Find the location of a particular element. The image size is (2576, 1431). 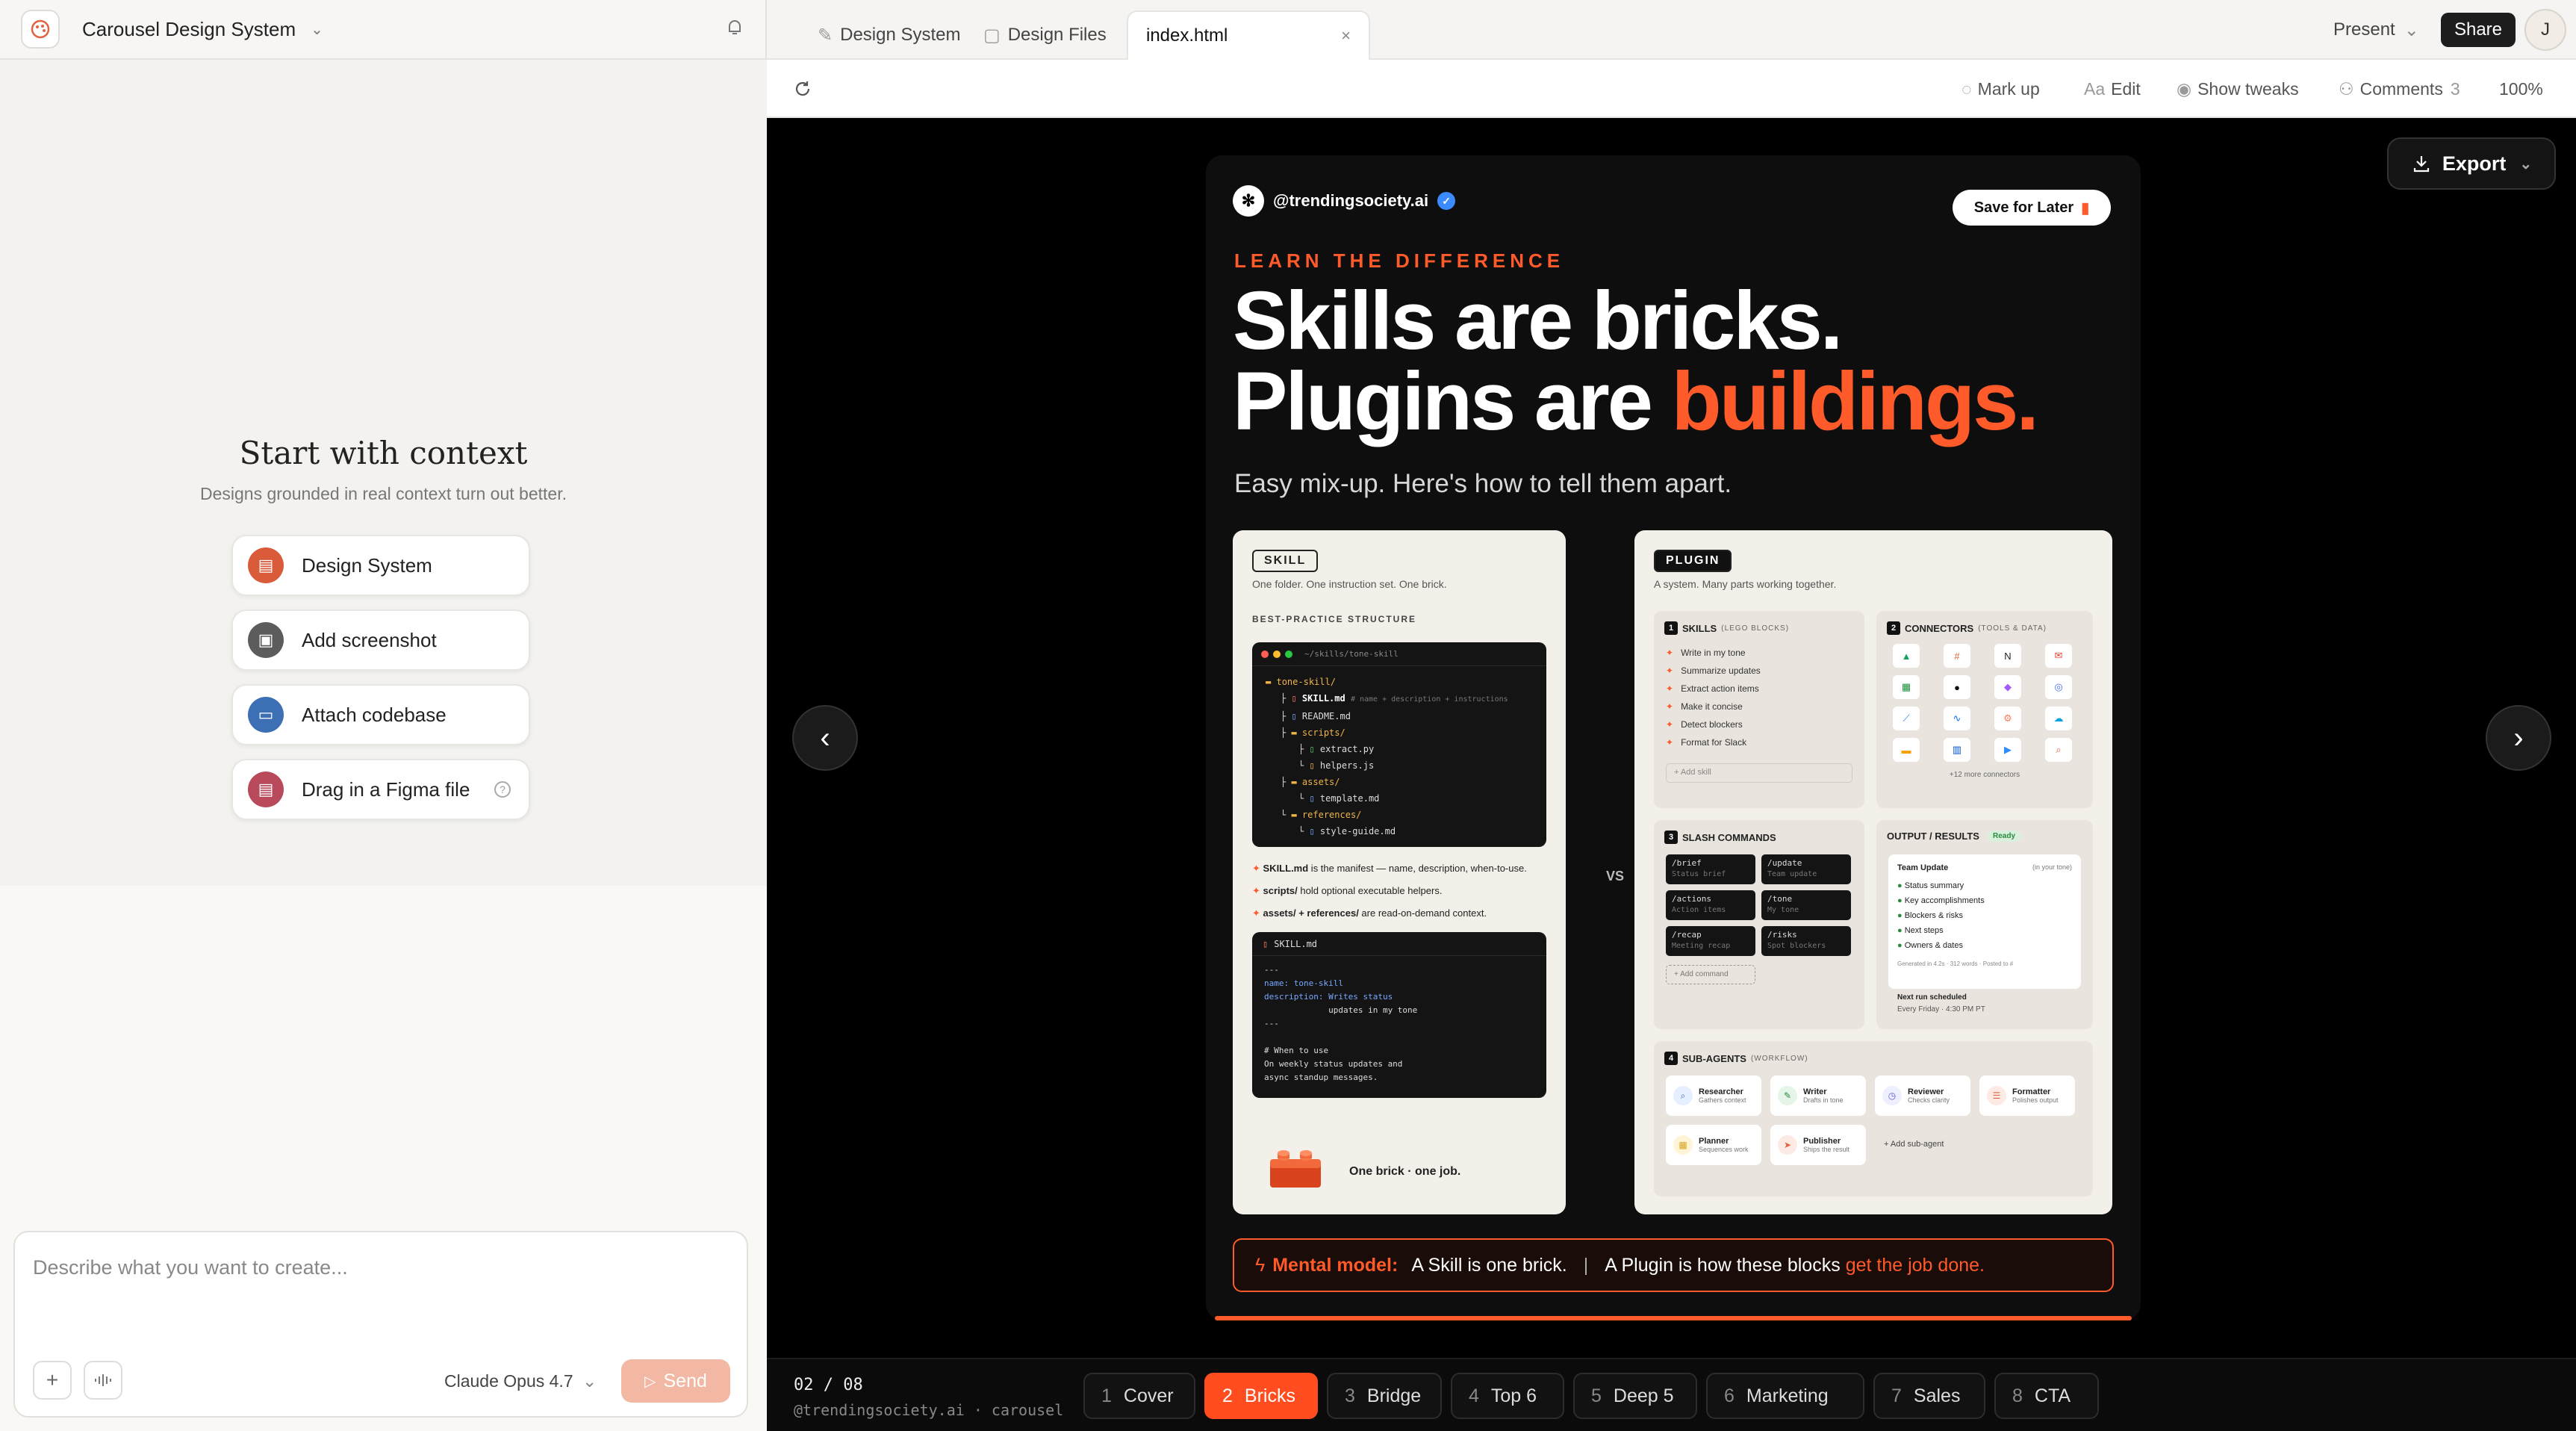

context-option-label: Design System is located at coordinates (367, 565).